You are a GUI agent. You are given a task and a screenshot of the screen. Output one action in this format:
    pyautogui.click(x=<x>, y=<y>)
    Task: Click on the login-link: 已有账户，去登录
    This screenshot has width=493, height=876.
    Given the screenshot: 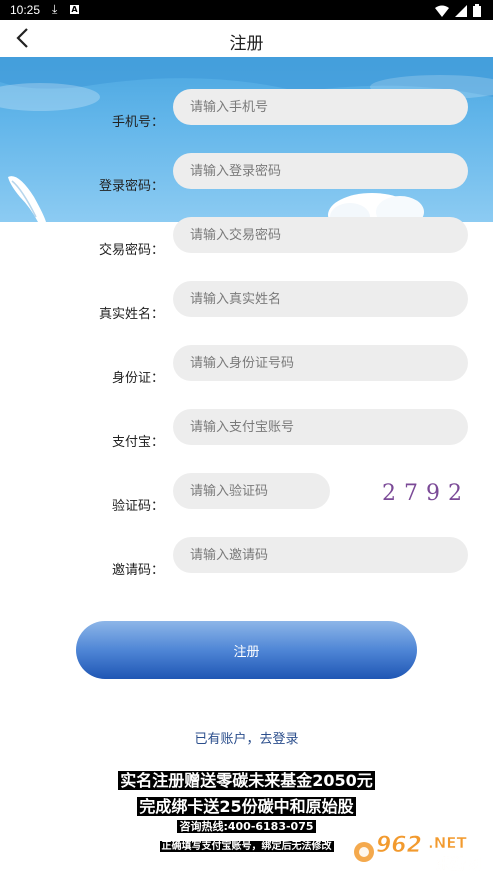 What is the action you would take?
    pyautogui.click(x=246, y=737)
    